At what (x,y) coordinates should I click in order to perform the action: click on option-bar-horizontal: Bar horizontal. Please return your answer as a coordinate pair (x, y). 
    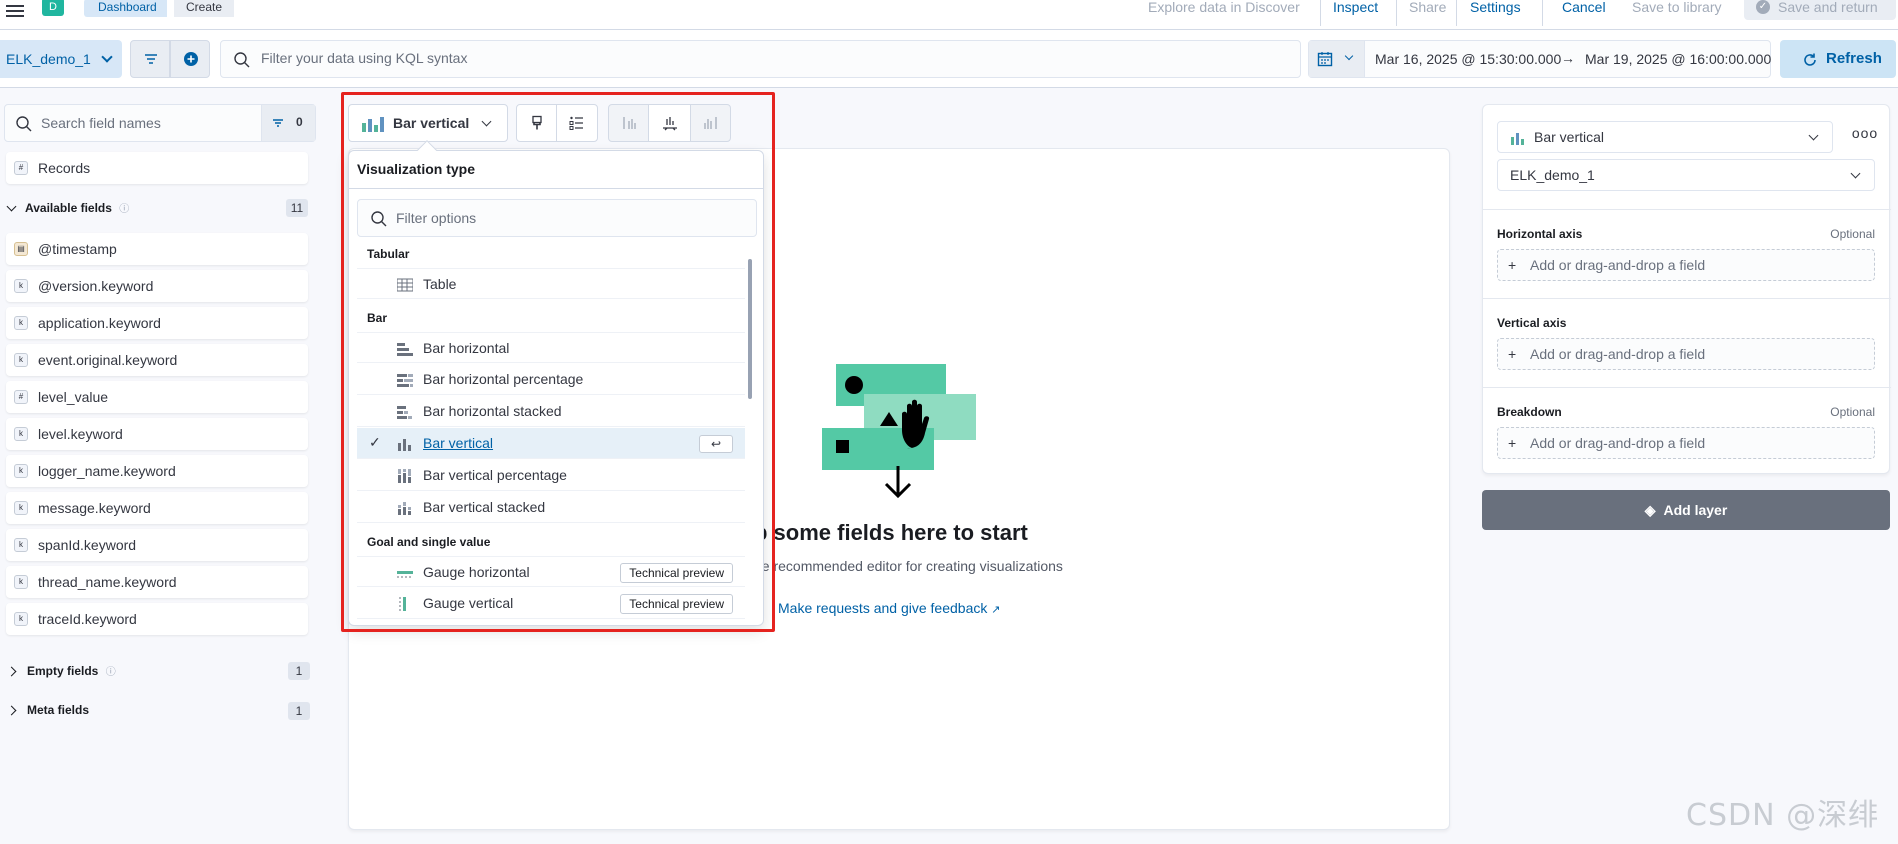
    Looking at the image, I should click on (551, 347).